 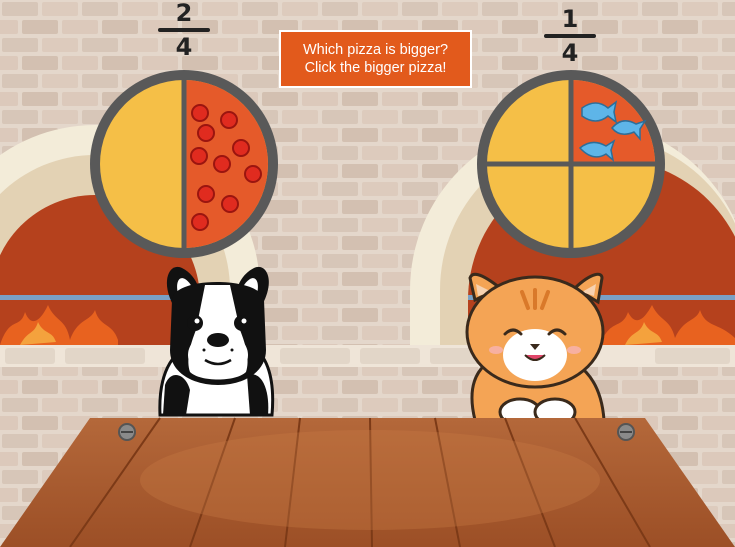 I want to click on pizza-left-button, so click(x=184, y=164).